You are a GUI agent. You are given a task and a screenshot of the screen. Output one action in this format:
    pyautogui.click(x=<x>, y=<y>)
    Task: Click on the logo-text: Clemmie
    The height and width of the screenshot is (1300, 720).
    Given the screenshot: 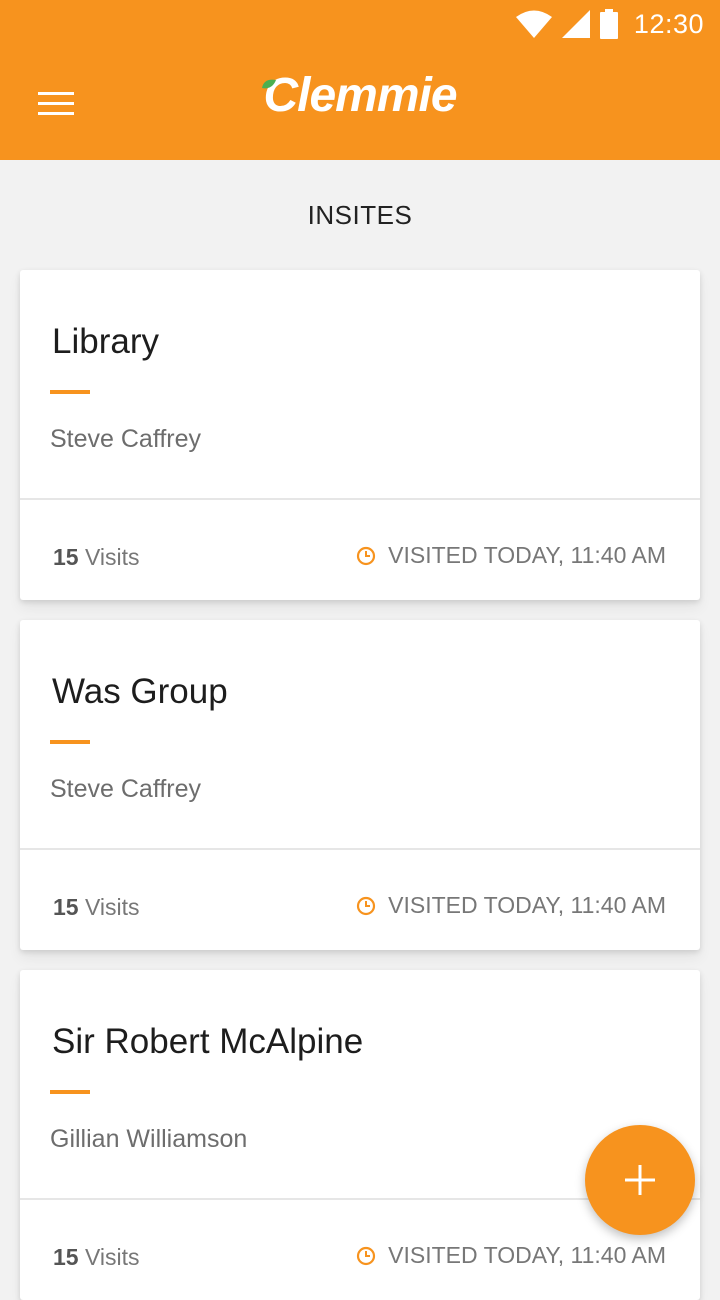 What is the action you would take?
    pyautogui.click(x=360, y=95)
    